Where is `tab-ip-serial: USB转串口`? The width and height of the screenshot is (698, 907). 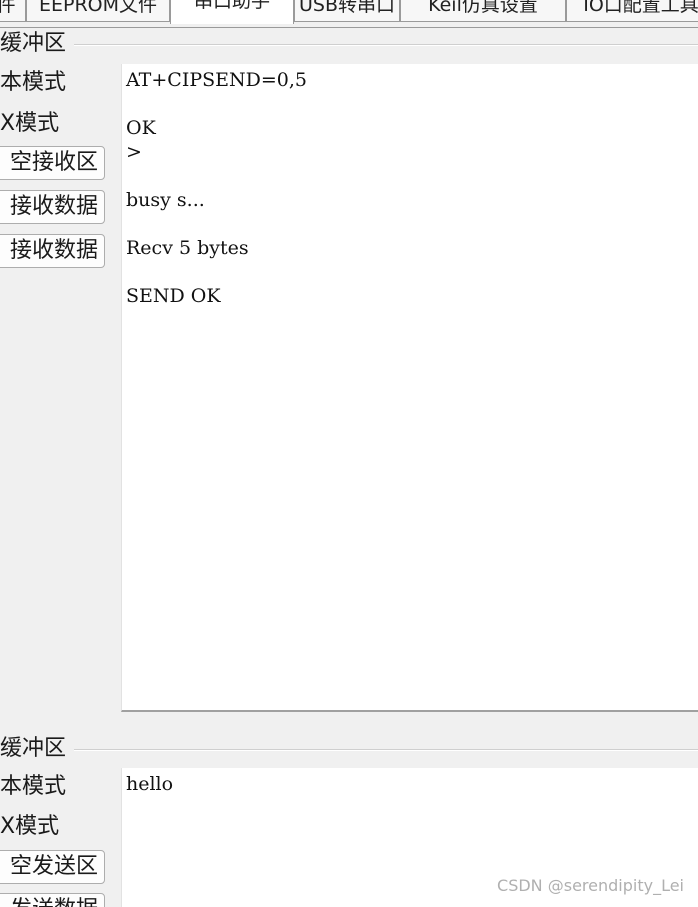
tab-ip-serial: USB转串口 is located at coordinates (347, 11).